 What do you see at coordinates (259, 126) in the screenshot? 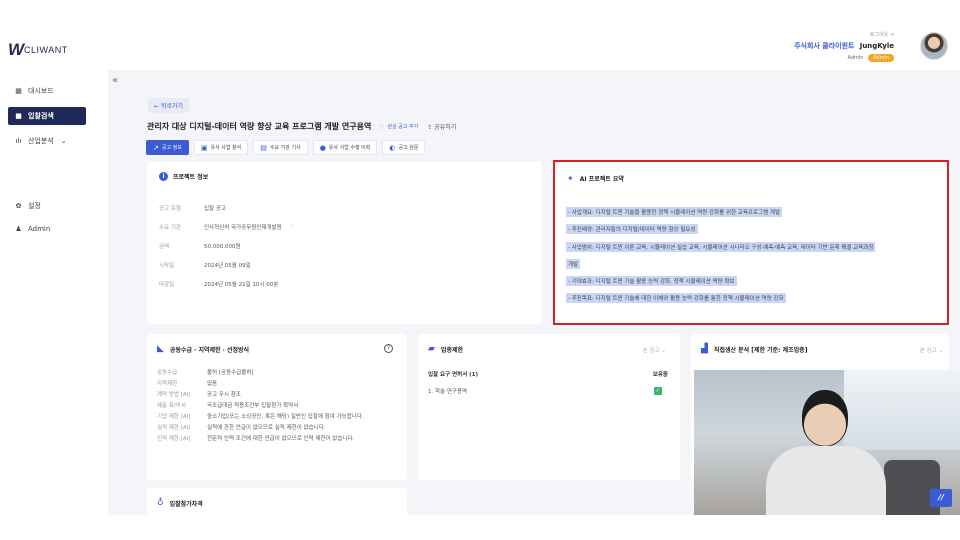
I see `page-title: 관리자 대상 디지털-데이터 역량 향상 교육 프로그램 개발 연구용역` at bounding box center [259, 126].